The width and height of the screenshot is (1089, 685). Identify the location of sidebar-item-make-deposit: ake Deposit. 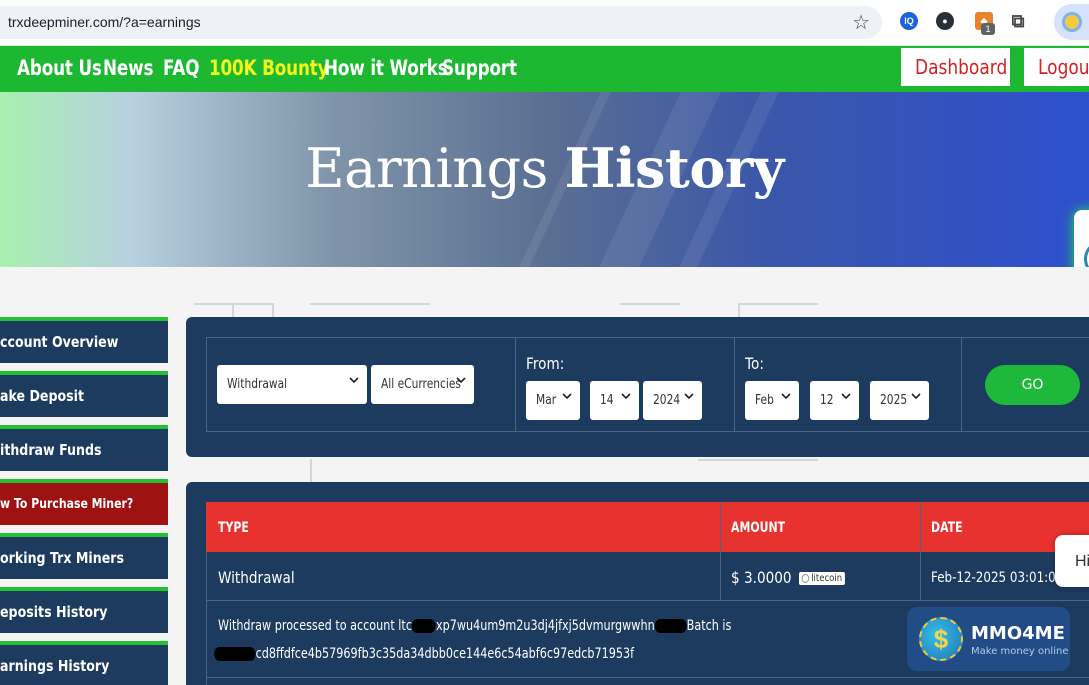
(84, 394).